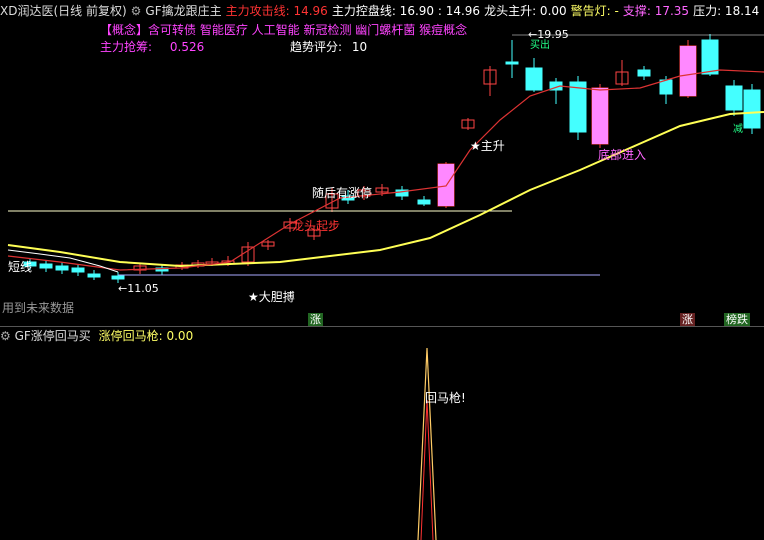  What do you see at coordinates (187, 47) in the screenshot?
I see `main-force-value: 0.526` at bounding box center [187, 47].